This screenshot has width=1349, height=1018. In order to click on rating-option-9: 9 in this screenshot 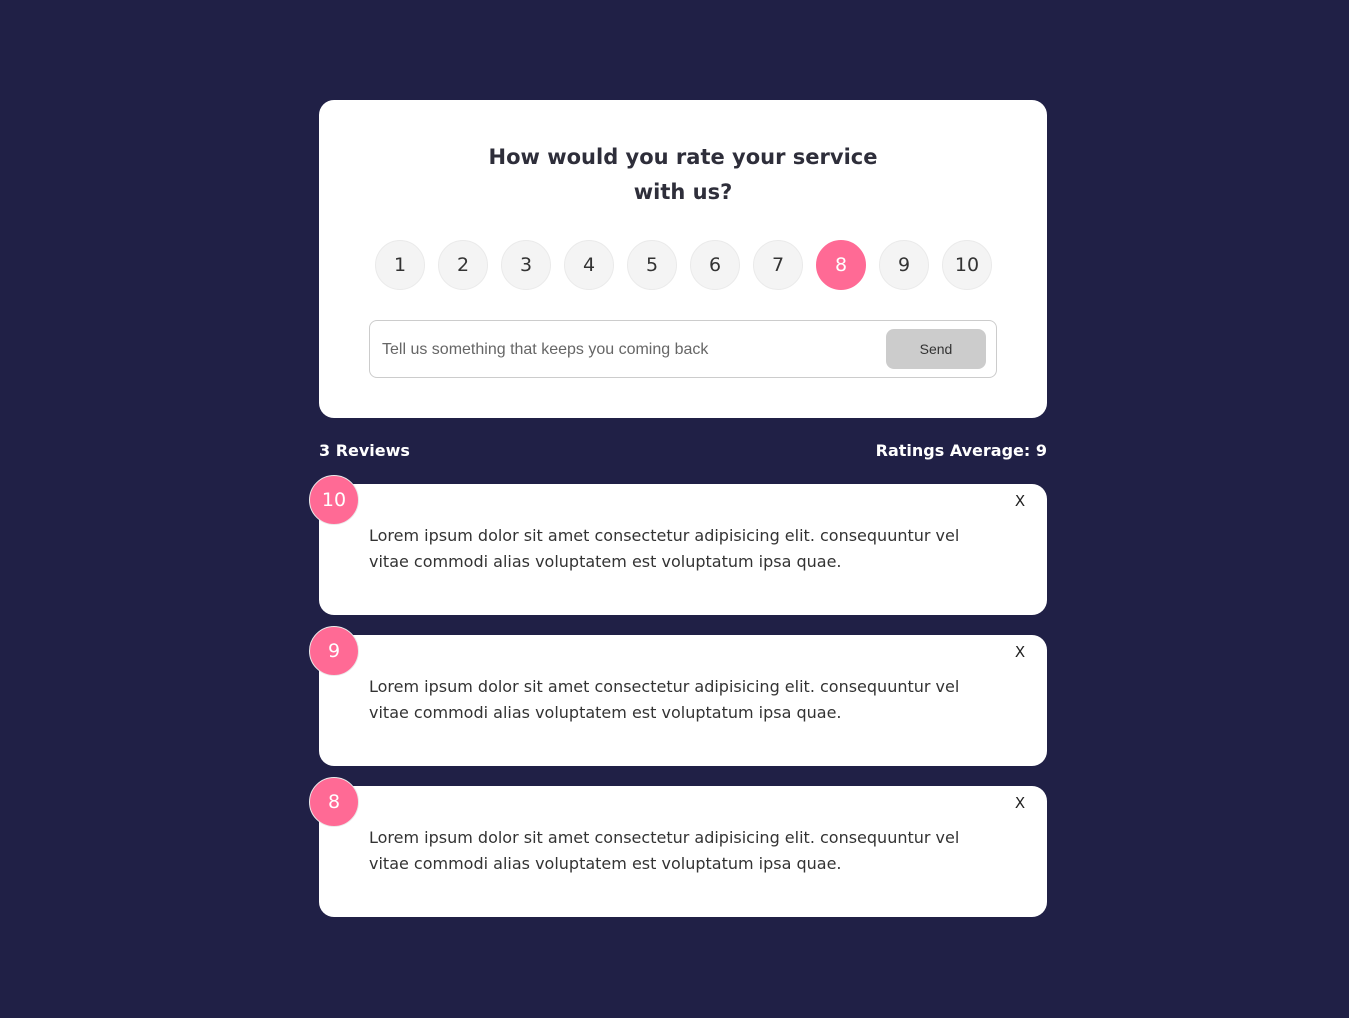, I will do `click(904, 265)`.